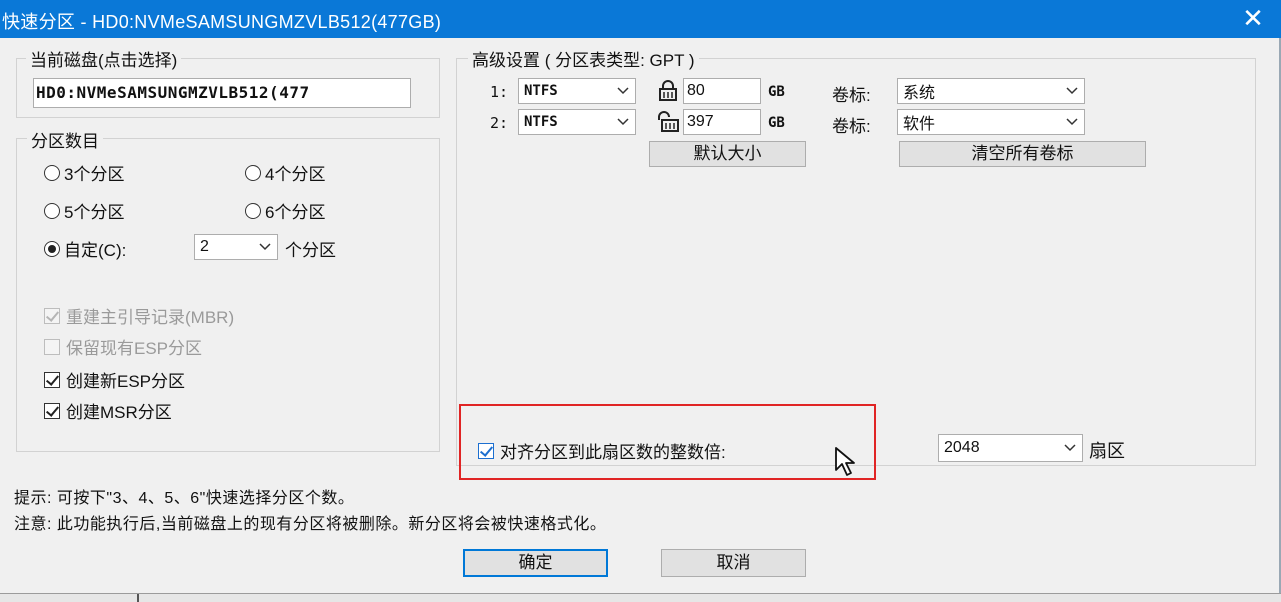 The image size is (1281, 602). Describe the element at coordinates (65, 139) in the screenshot. I see `partition-count-legend: 分区数目` at that location.